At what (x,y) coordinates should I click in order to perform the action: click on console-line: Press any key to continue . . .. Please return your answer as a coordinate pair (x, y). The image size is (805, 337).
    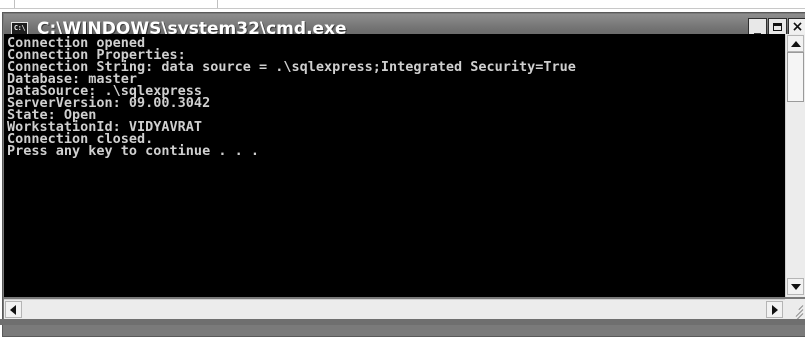
    Looking at the image, I should click on (133, 151).